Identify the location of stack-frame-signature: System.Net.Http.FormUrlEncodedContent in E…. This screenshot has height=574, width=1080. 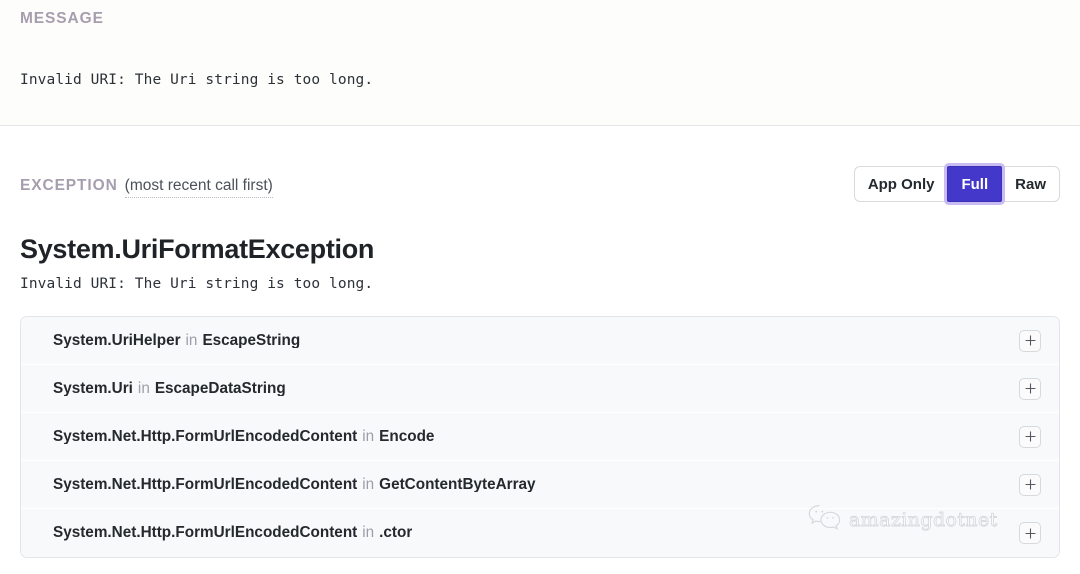
(243, 436).